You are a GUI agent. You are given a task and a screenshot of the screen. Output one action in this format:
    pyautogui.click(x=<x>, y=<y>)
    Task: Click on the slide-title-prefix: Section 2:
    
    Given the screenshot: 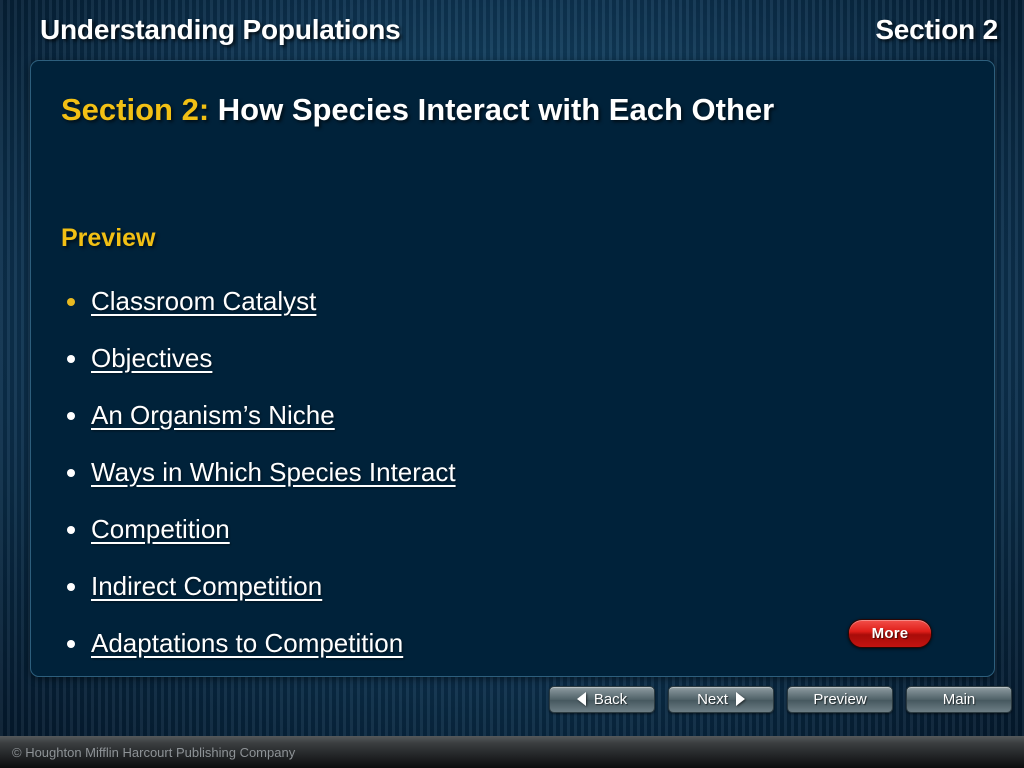 What is the action you would take?
    pyautogui.click(x=135, y=109)
    